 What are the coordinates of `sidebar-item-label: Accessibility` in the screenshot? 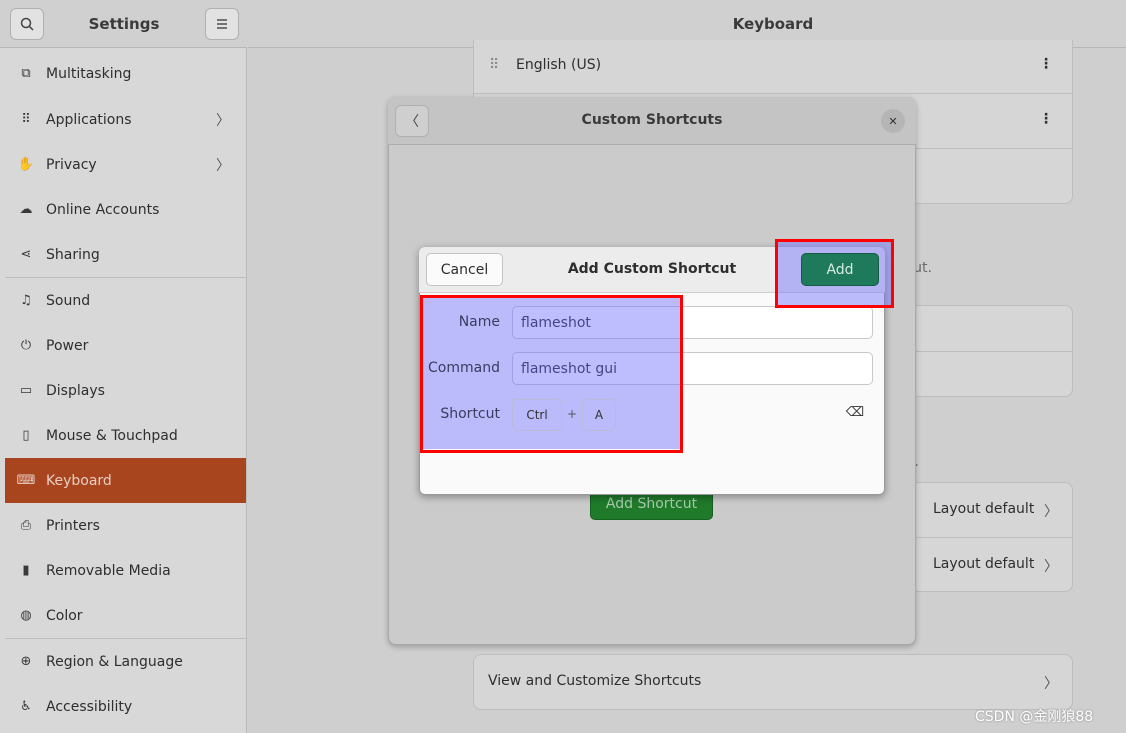 It's located at (89, 706).